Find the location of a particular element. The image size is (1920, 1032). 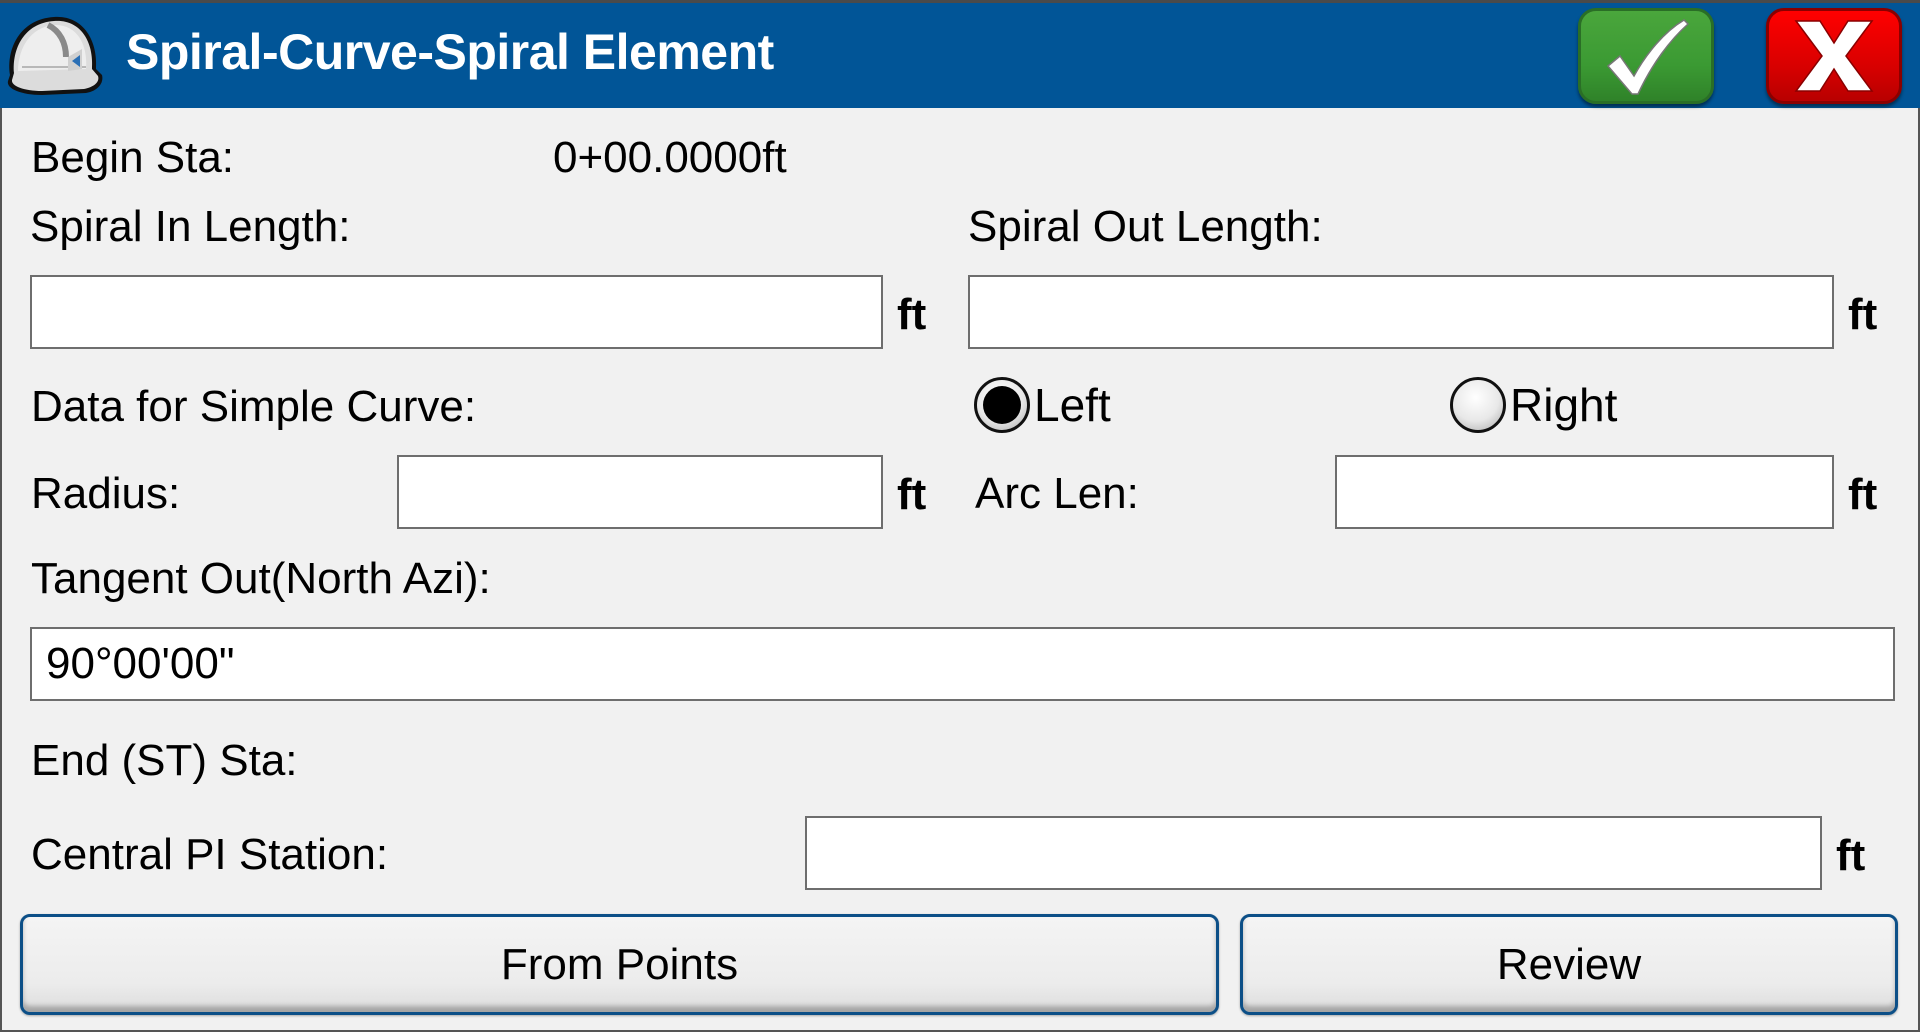

spiral-in-label: Spiral In Length: is located at coordinates (190, 226).